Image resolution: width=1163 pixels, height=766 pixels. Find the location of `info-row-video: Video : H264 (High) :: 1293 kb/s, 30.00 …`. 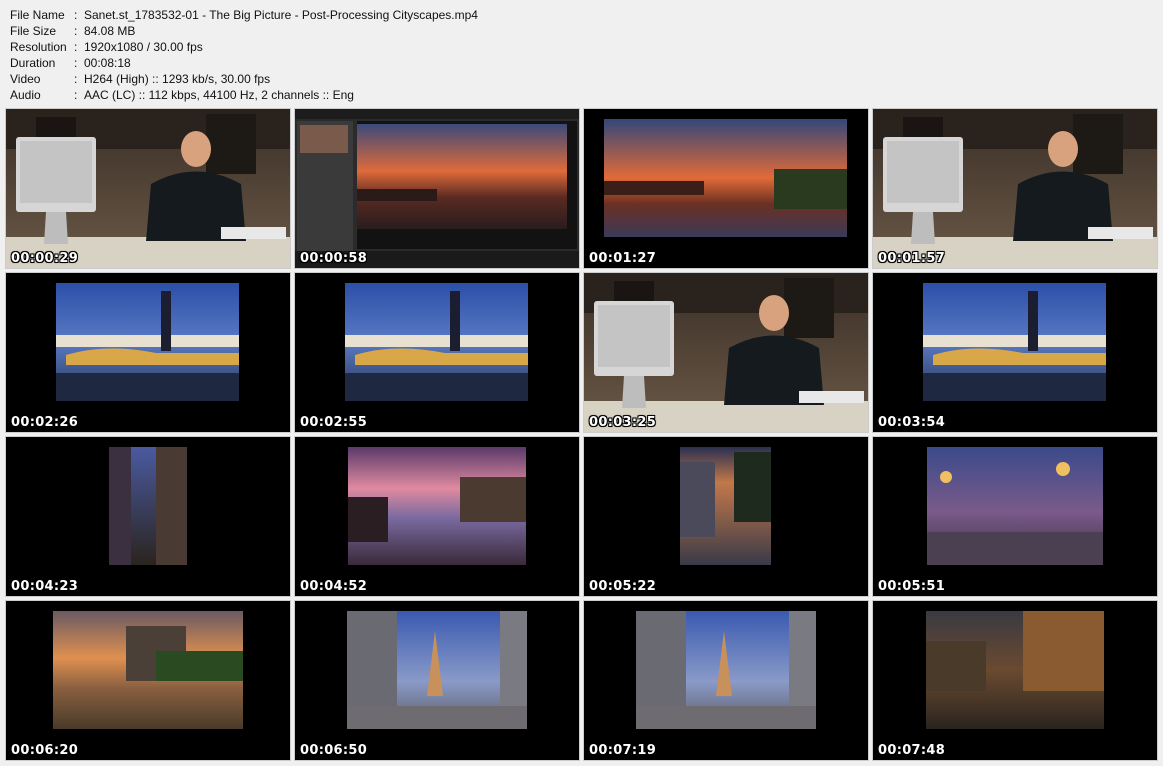

info-row-video: Video : H264 (High) :: 1293 kb/s, 30.00 … is located at coordinates (244, 79).